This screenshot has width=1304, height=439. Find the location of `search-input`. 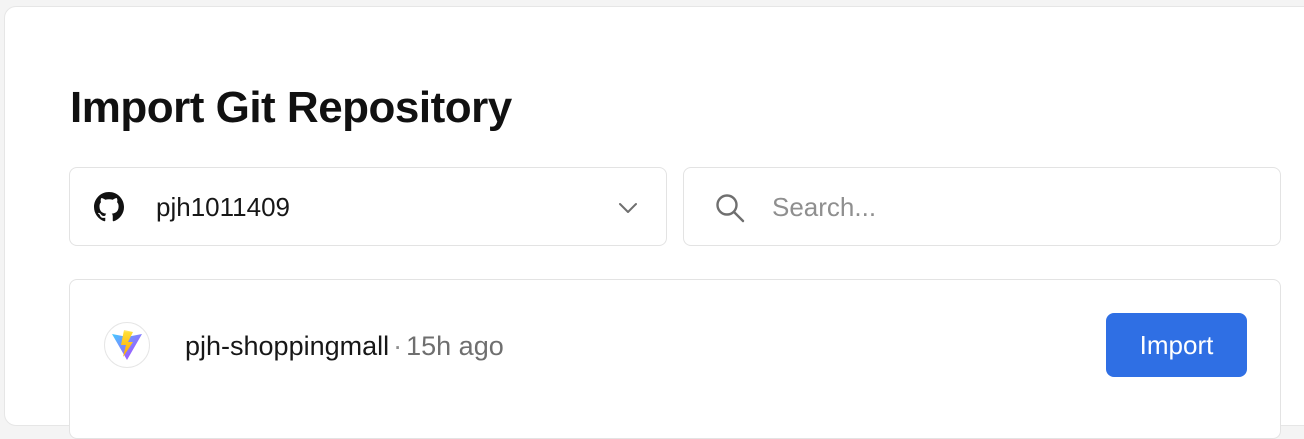

search-input is located at coordinates (1012, 207).